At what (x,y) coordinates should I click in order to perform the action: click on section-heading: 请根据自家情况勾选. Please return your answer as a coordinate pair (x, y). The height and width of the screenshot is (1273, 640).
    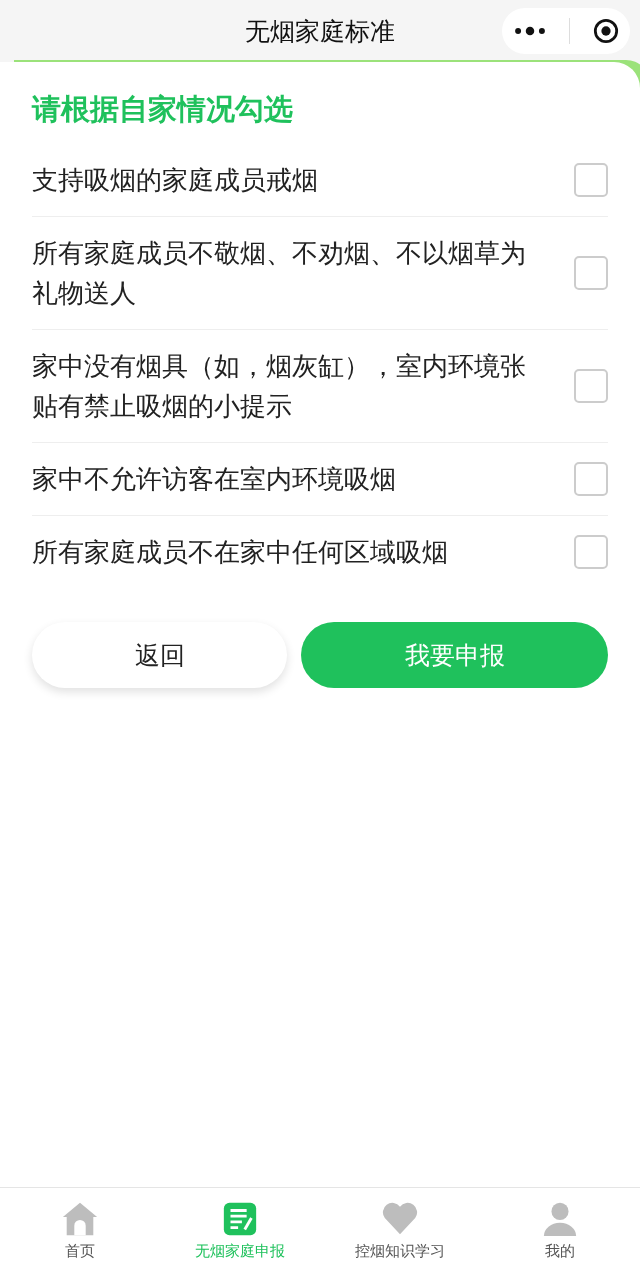
    Looking at the image, I should click on (163, 109).